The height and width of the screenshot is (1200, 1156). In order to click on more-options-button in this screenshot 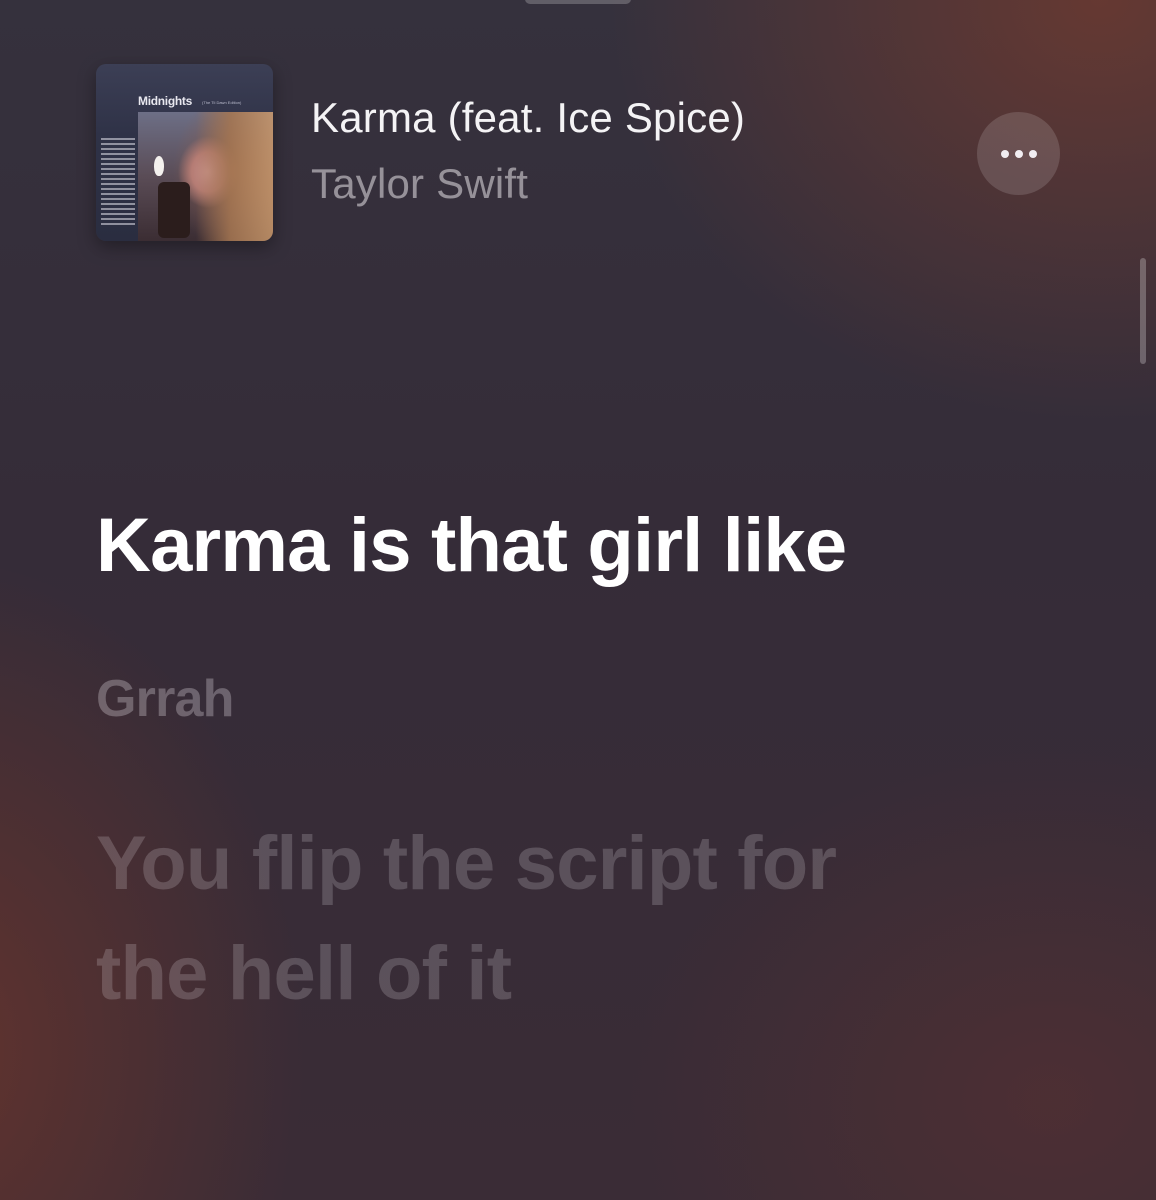, I will do `click(1018, 153)`.